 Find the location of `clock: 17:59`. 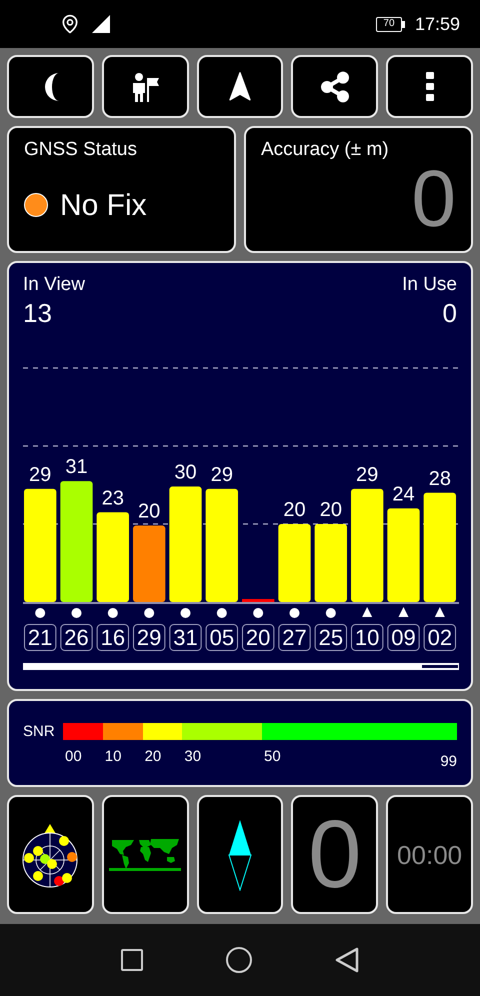

clock: 17:59 is located at coordinates (437, 24).